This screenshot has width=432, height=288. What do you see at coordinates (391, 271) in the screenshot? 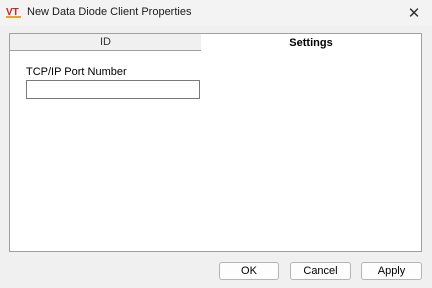
I see `apply-button: Apply` at bounding box center [391, 271].